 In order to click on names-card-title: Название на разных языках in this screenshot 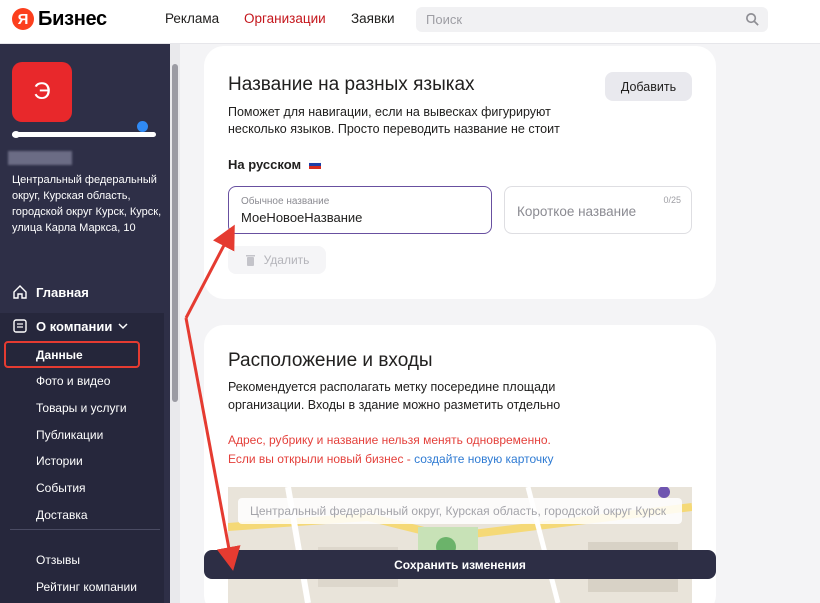, I will do `click(351, 84)`.